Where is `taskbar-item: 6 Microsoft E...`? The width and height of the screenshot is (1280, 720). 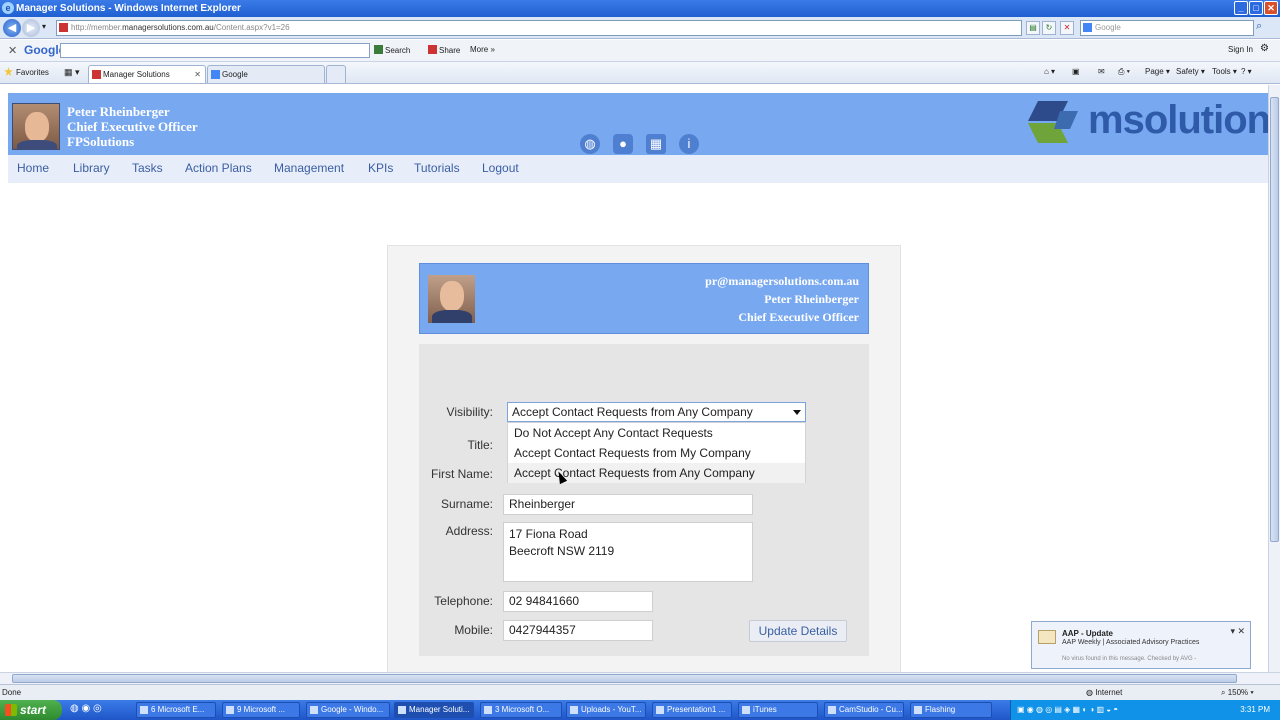 taskbar-item: 6 Microsoft E... is located at coordinates (176, 710).